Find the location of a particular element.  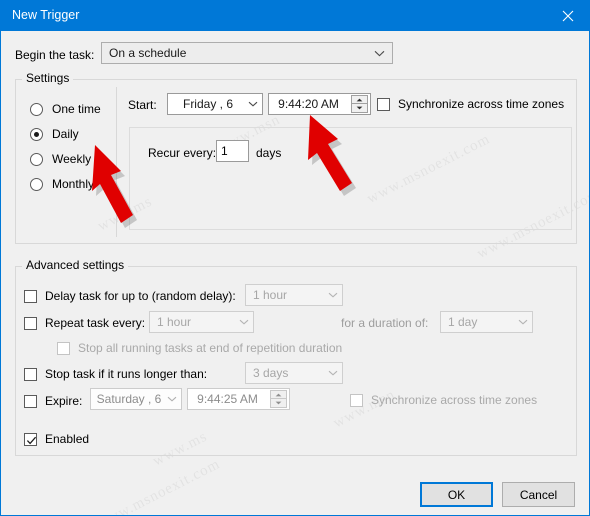

radio-label: Weekly is located at coordinates (72, 159).